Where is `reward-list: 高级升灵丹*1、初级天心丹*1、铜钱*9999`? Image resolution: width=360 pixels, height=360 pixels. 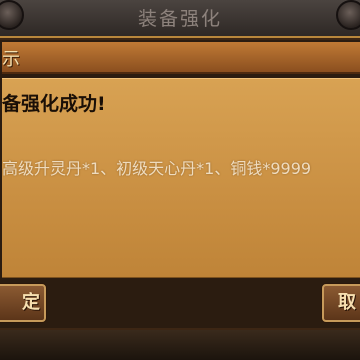
reward-list: 高级升灵丹*1、初级天心丹*1、铜钱*9999 is located at coordinates (157, 168).